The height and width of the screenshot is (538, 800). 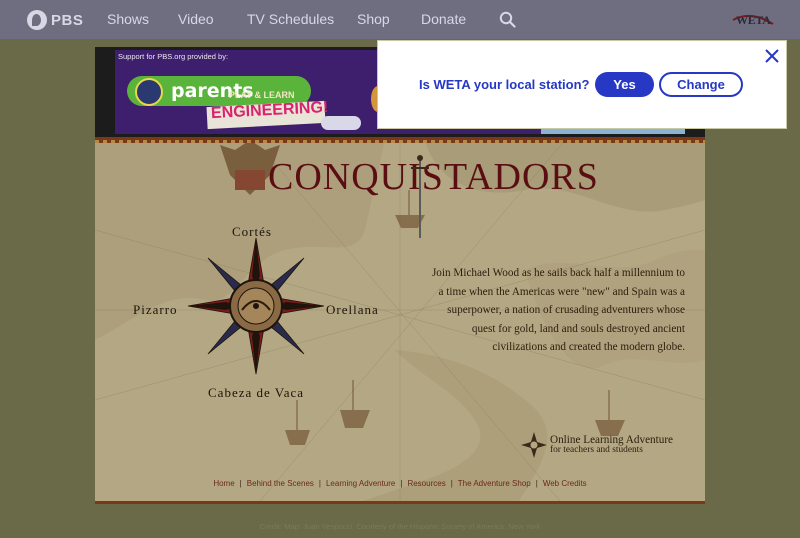 I want to click on nav-donate: Donate, so click(x=443, y=19).